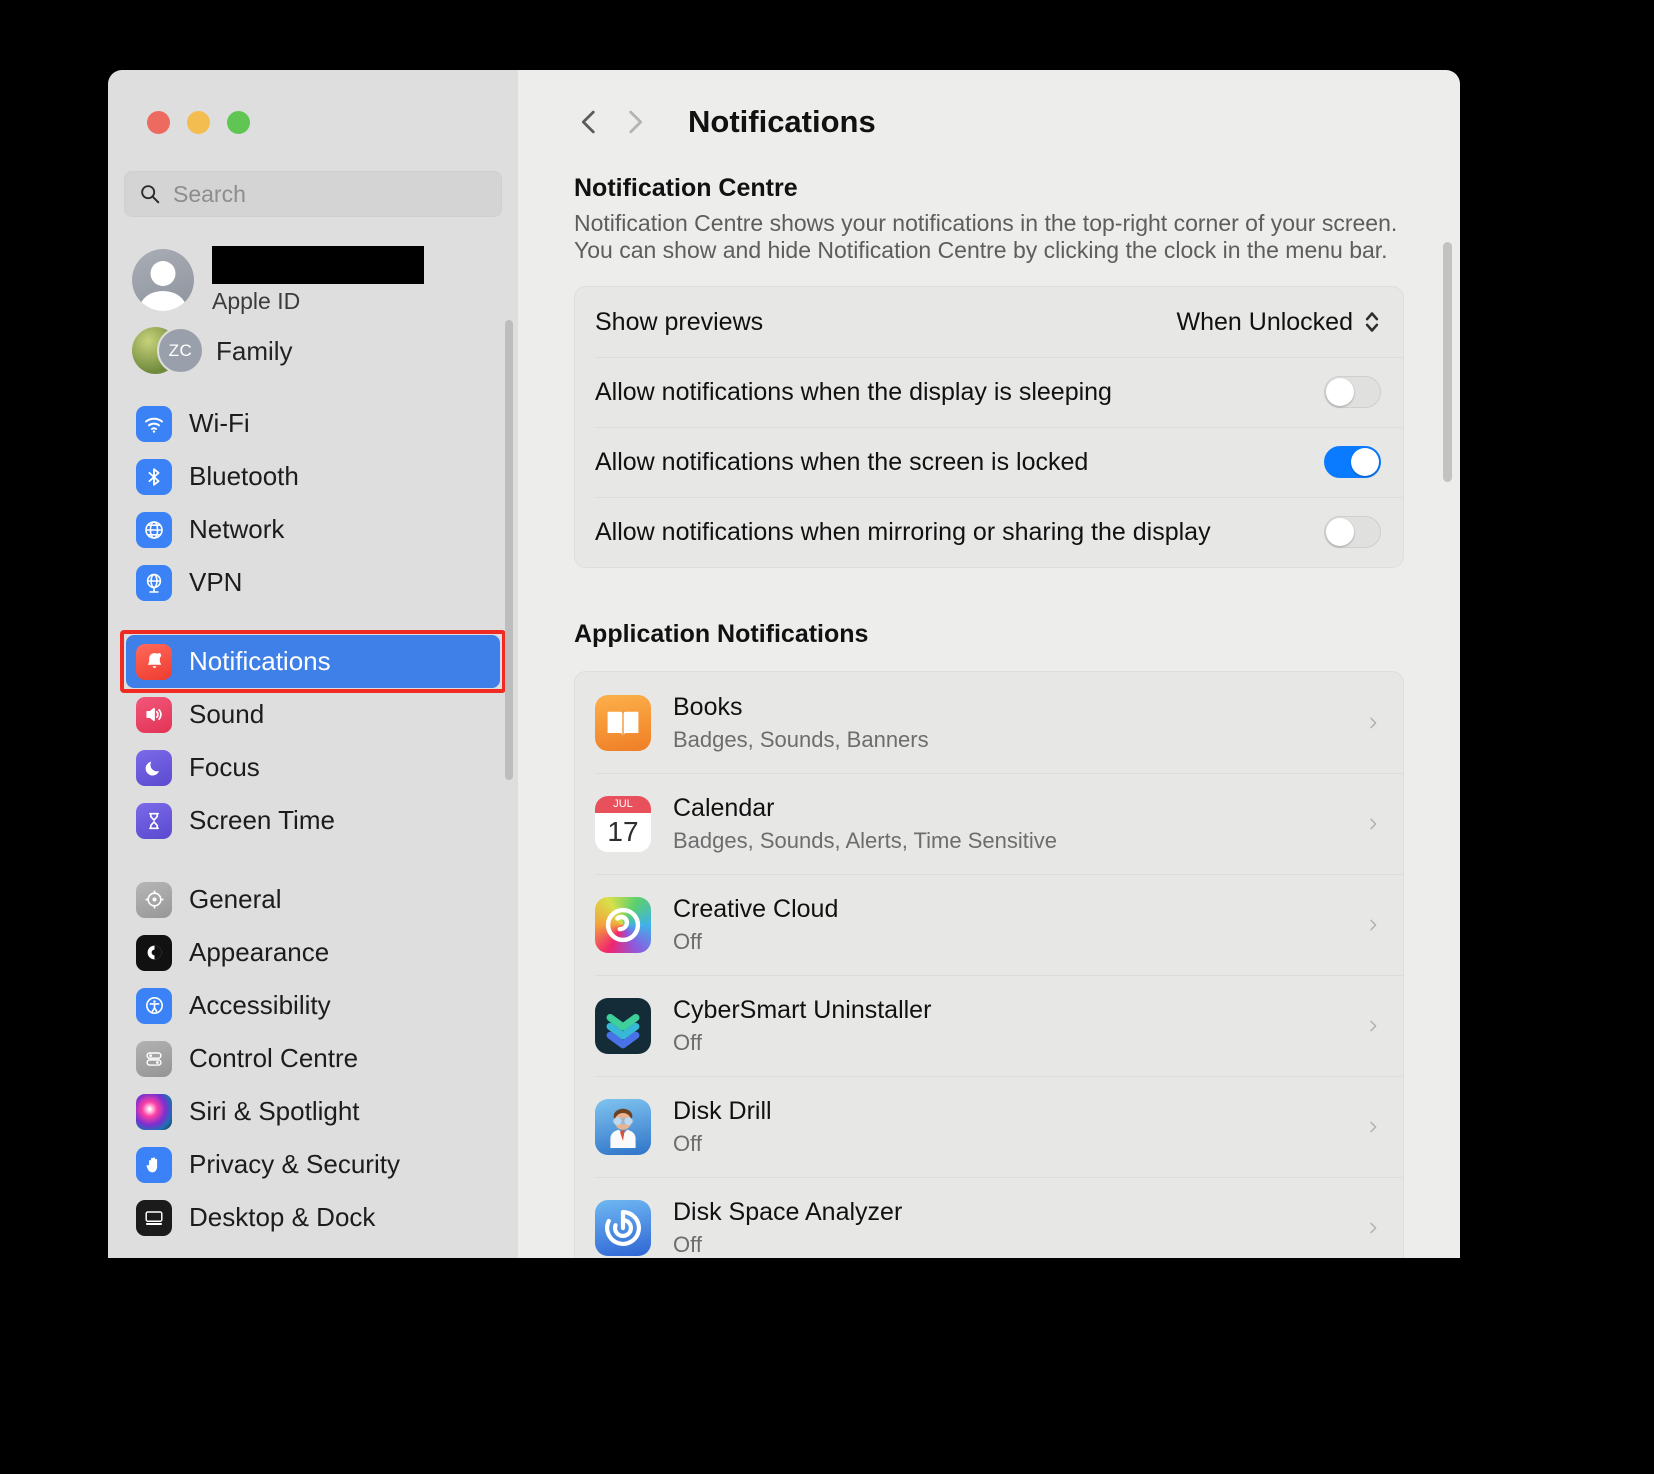 The height and width of the screenshot is (1474, 1654). I want to click on toggle-mirroring-sharing, so click(1352, 532).